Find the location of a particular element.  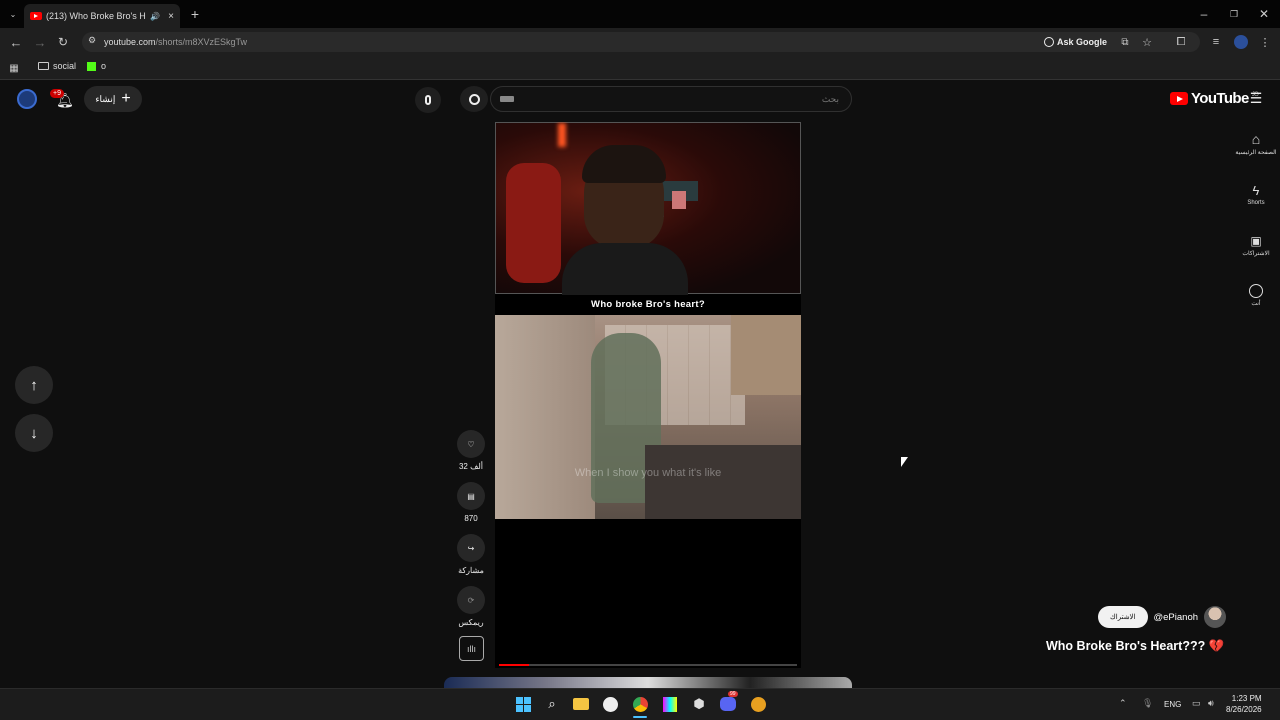

browser-tab: (213) Who Broke Bro's Heart 🔊 × is located at coordinates (102, 16).